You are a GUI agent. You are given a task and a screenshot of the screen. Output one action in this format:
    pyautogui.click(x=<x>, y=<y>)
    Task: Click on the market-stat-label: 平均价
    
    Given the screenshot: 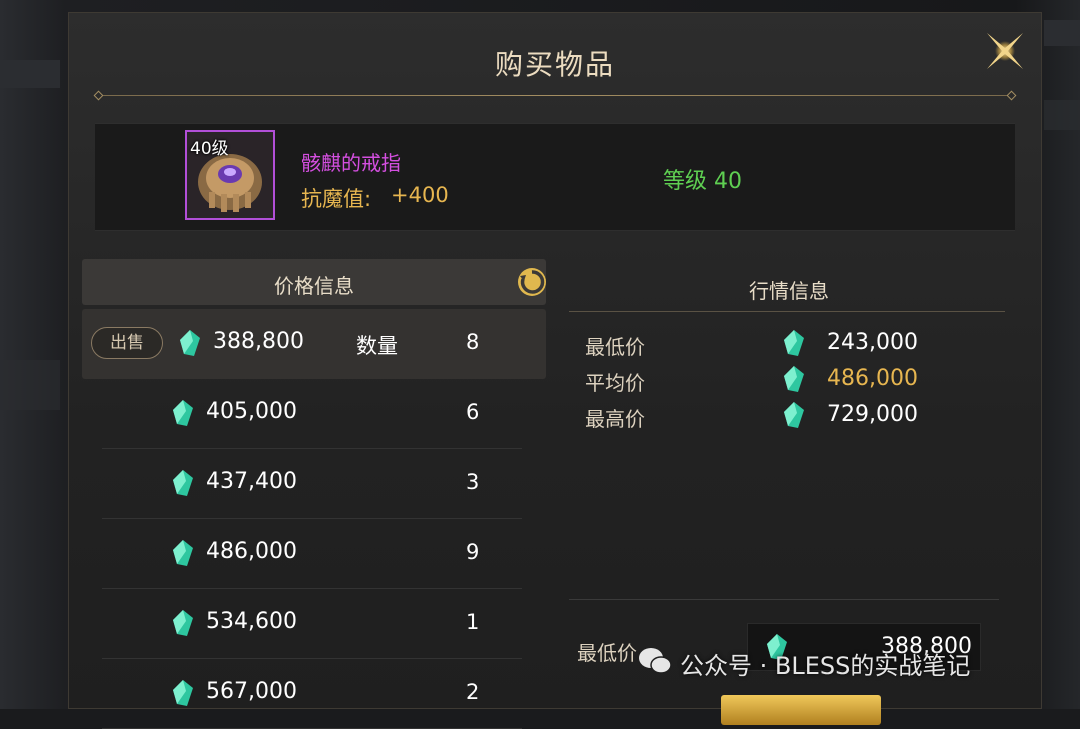 What is the action you would take?
    pyautogui.click(x=615, y=383)
    